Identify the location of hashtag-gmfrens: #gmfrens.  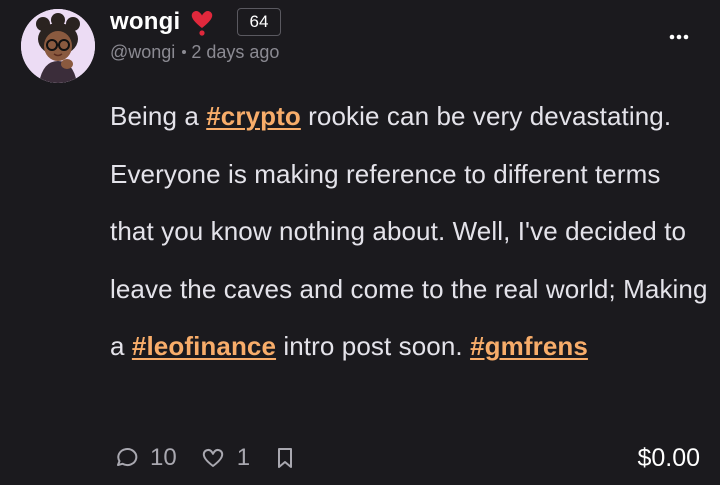
(529, 346).